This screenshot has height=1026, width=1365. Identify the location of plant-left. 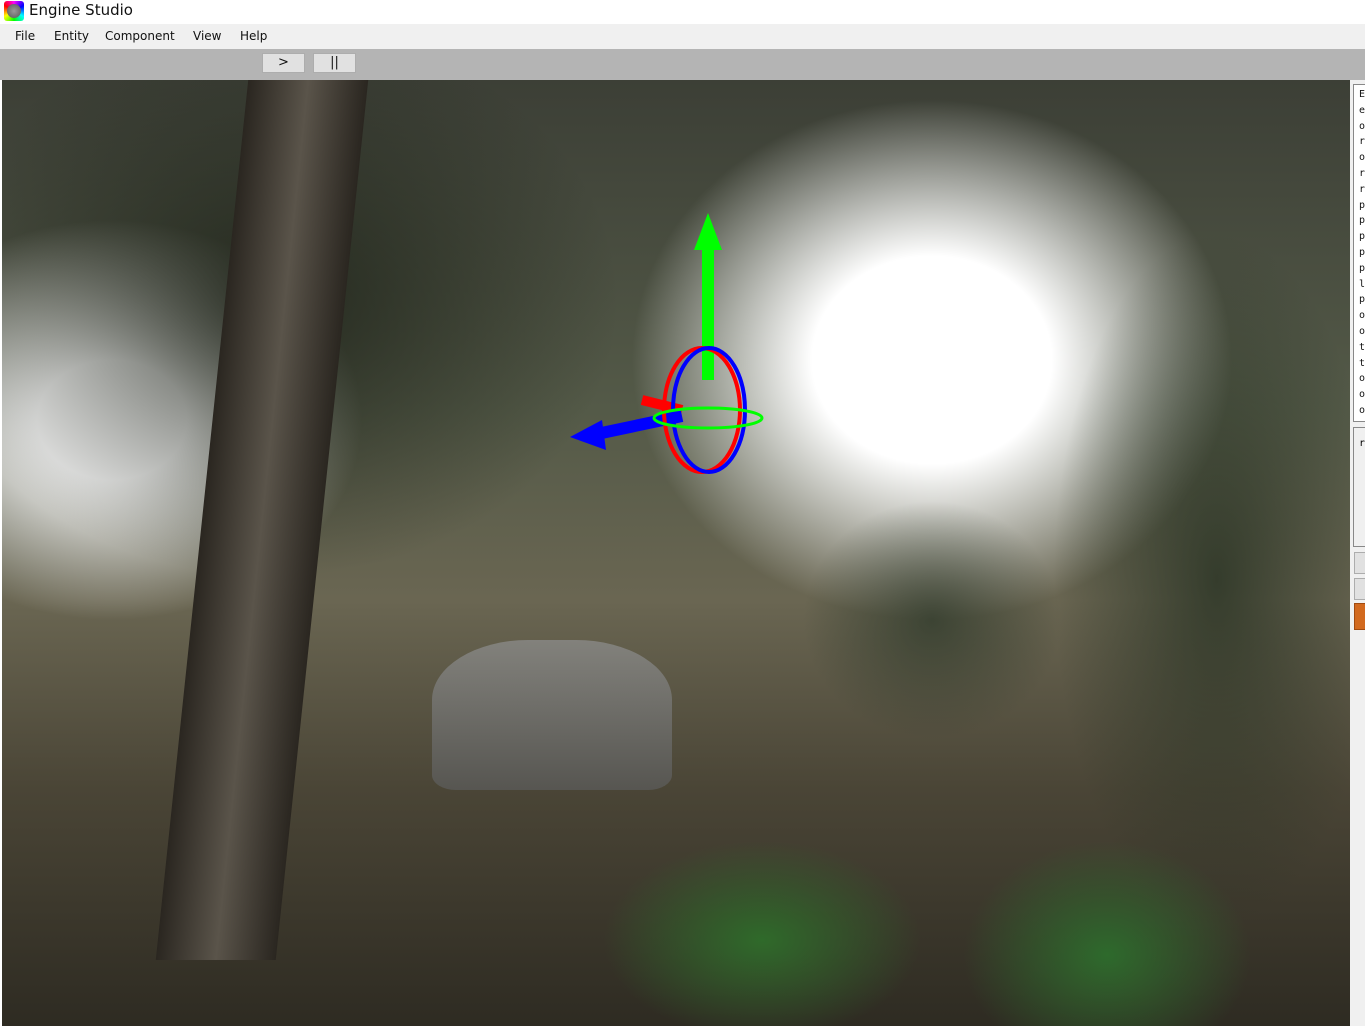
(762, 933).